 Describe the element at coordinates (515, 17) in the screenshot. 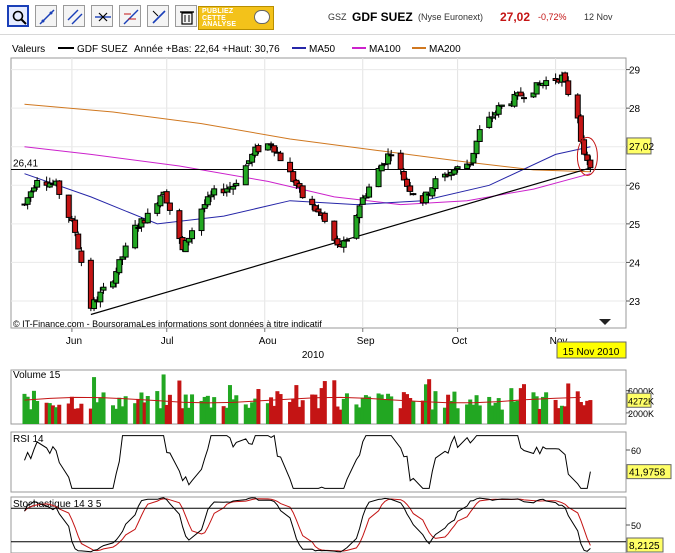

I see `last-price: 27,02` at that location.